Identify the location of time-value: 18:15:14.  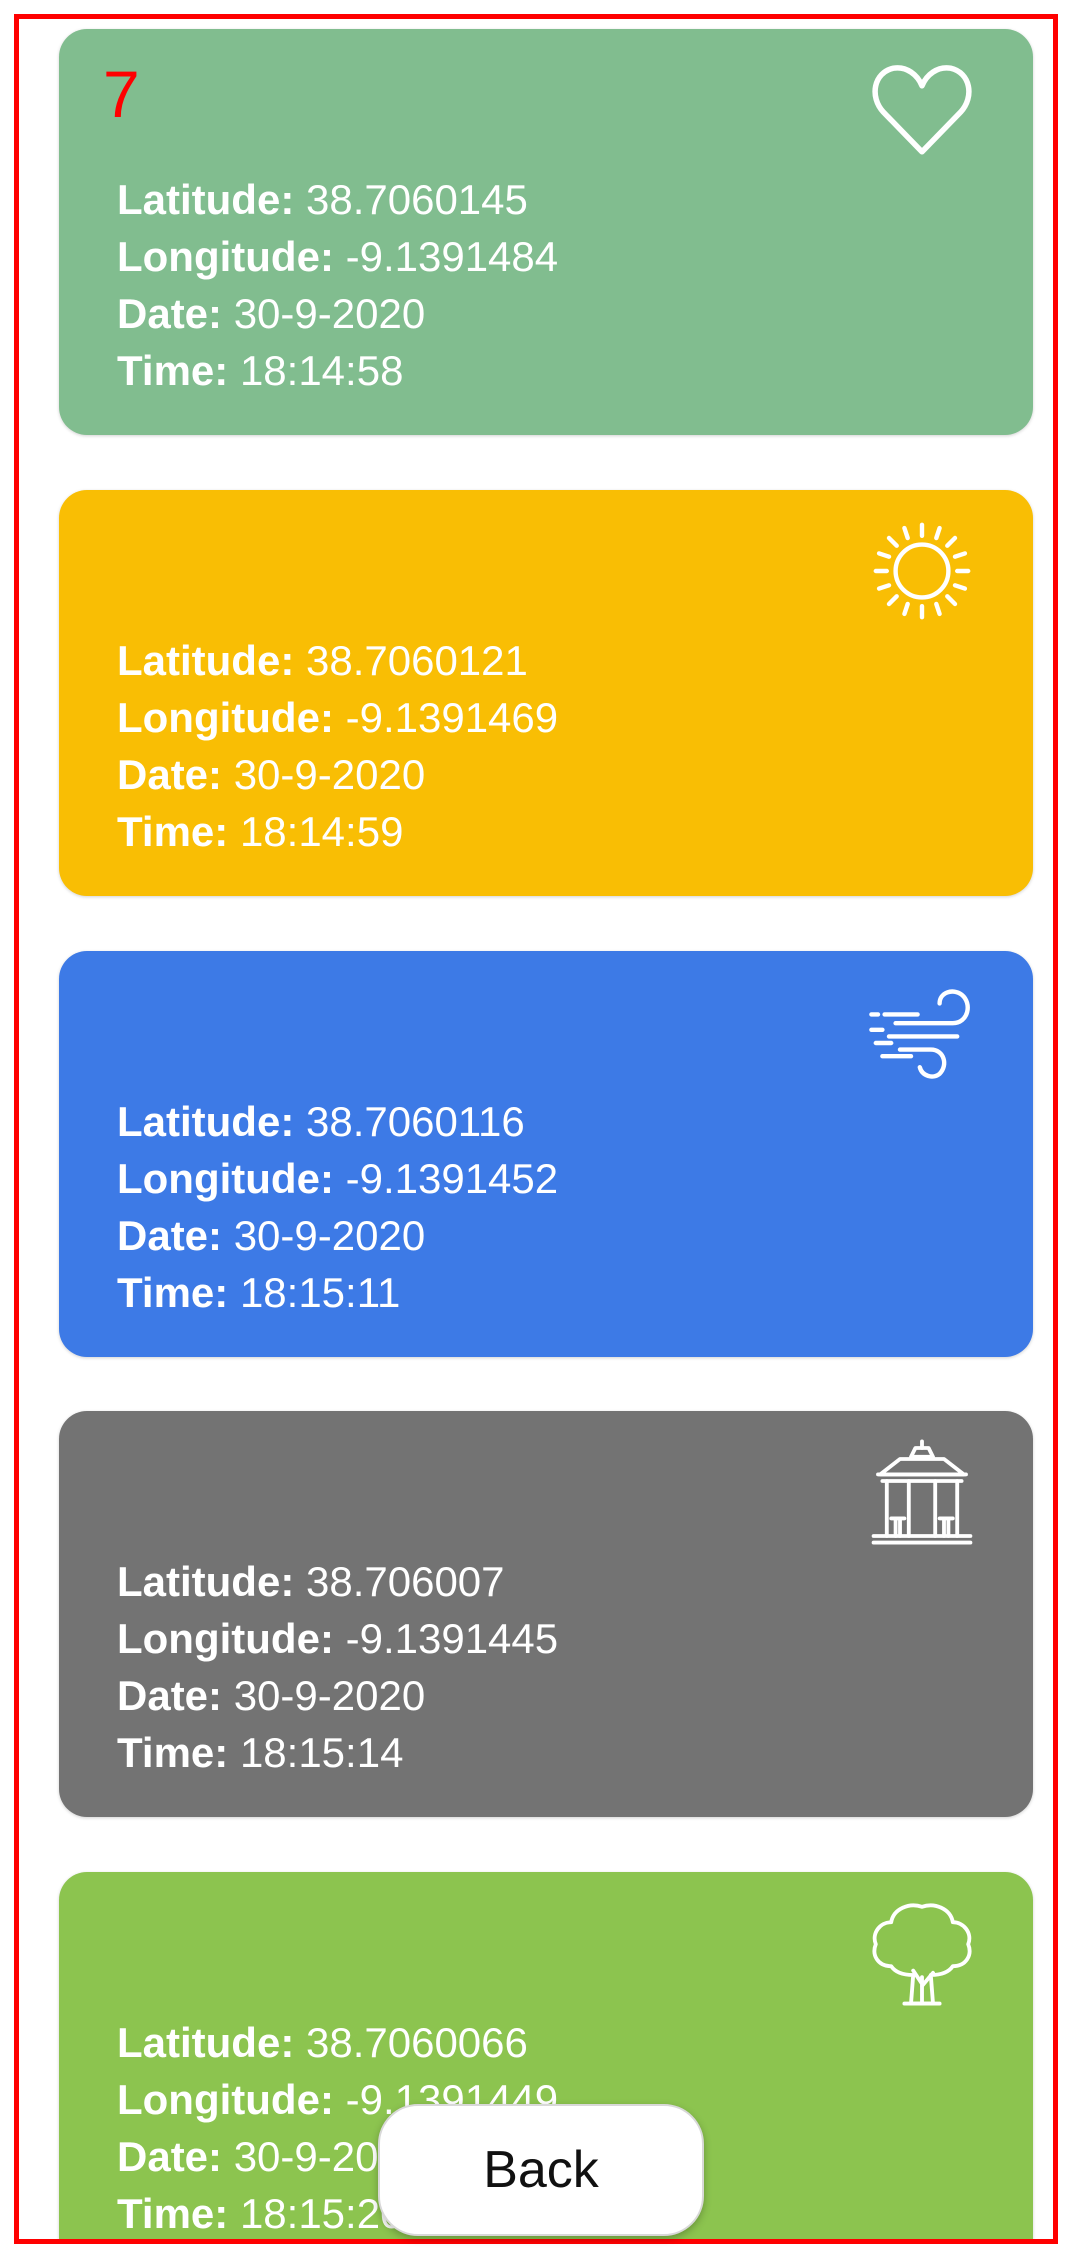
(321, 1752).